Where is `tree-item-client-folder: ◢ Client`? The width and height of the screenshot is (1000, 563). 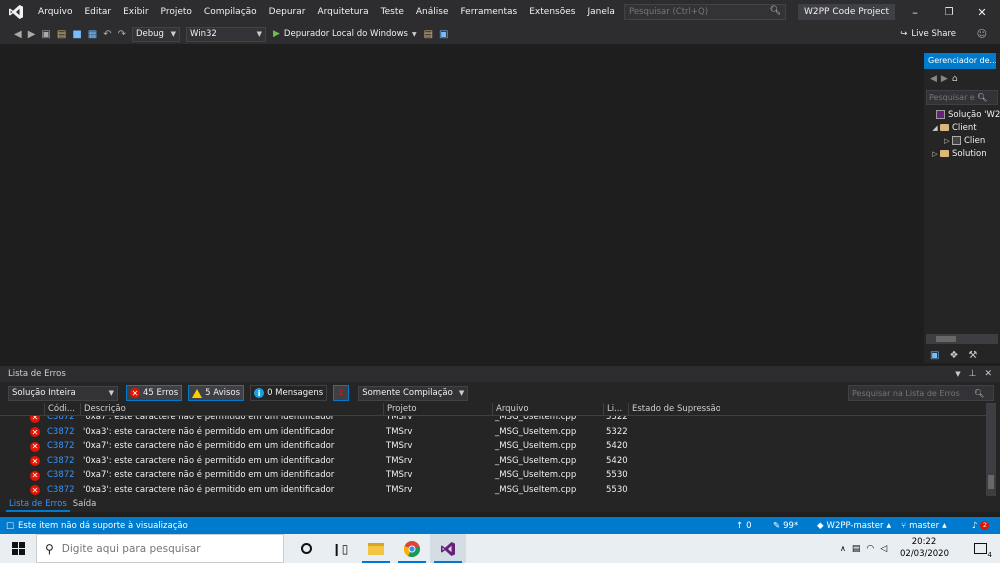
tree-item-client-folder: ◢ Client is located at coordinates (953, 127).